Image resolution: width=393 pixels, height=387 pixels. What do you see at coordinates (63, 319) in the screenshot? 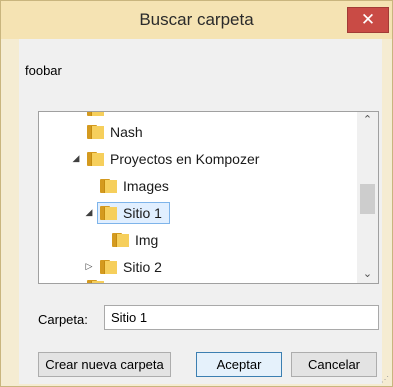
I see `folder-field-label: Carpeta:` at bounding box center [63, 319].